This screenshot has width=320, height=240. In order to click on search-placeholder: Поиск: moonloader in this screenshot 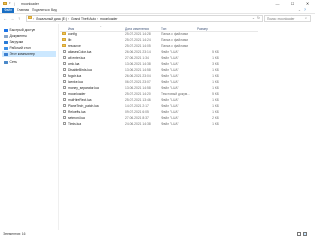, I will do `click(281, 18)`.